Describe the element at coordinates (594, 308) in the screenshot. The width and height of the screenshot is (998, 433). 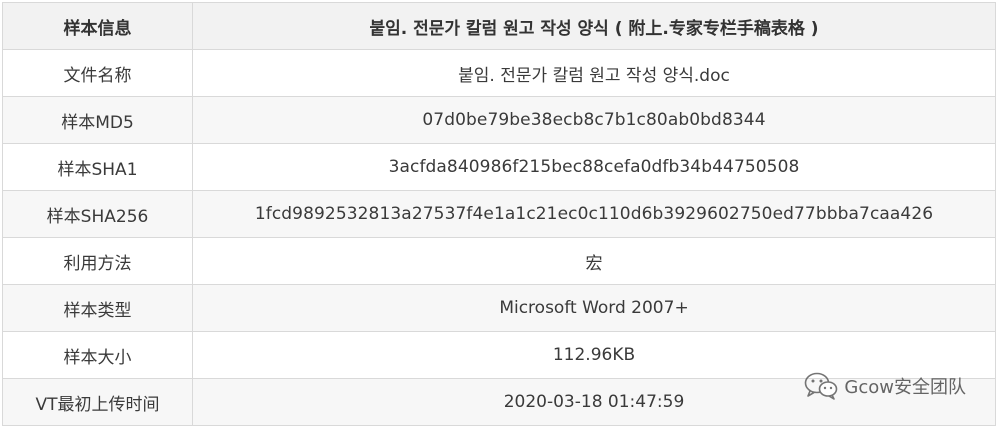
I see `row-value-type: Microsoft Word 2007+` at that location.